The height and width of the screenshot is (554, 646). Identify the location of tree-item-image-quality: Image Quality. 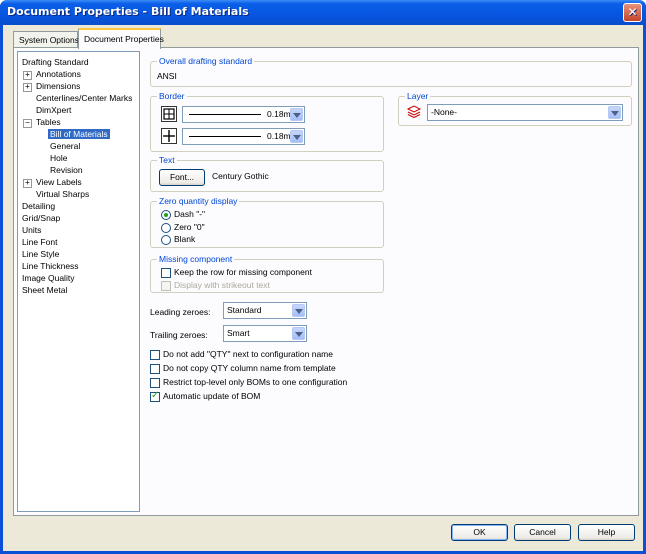
(48, 278).